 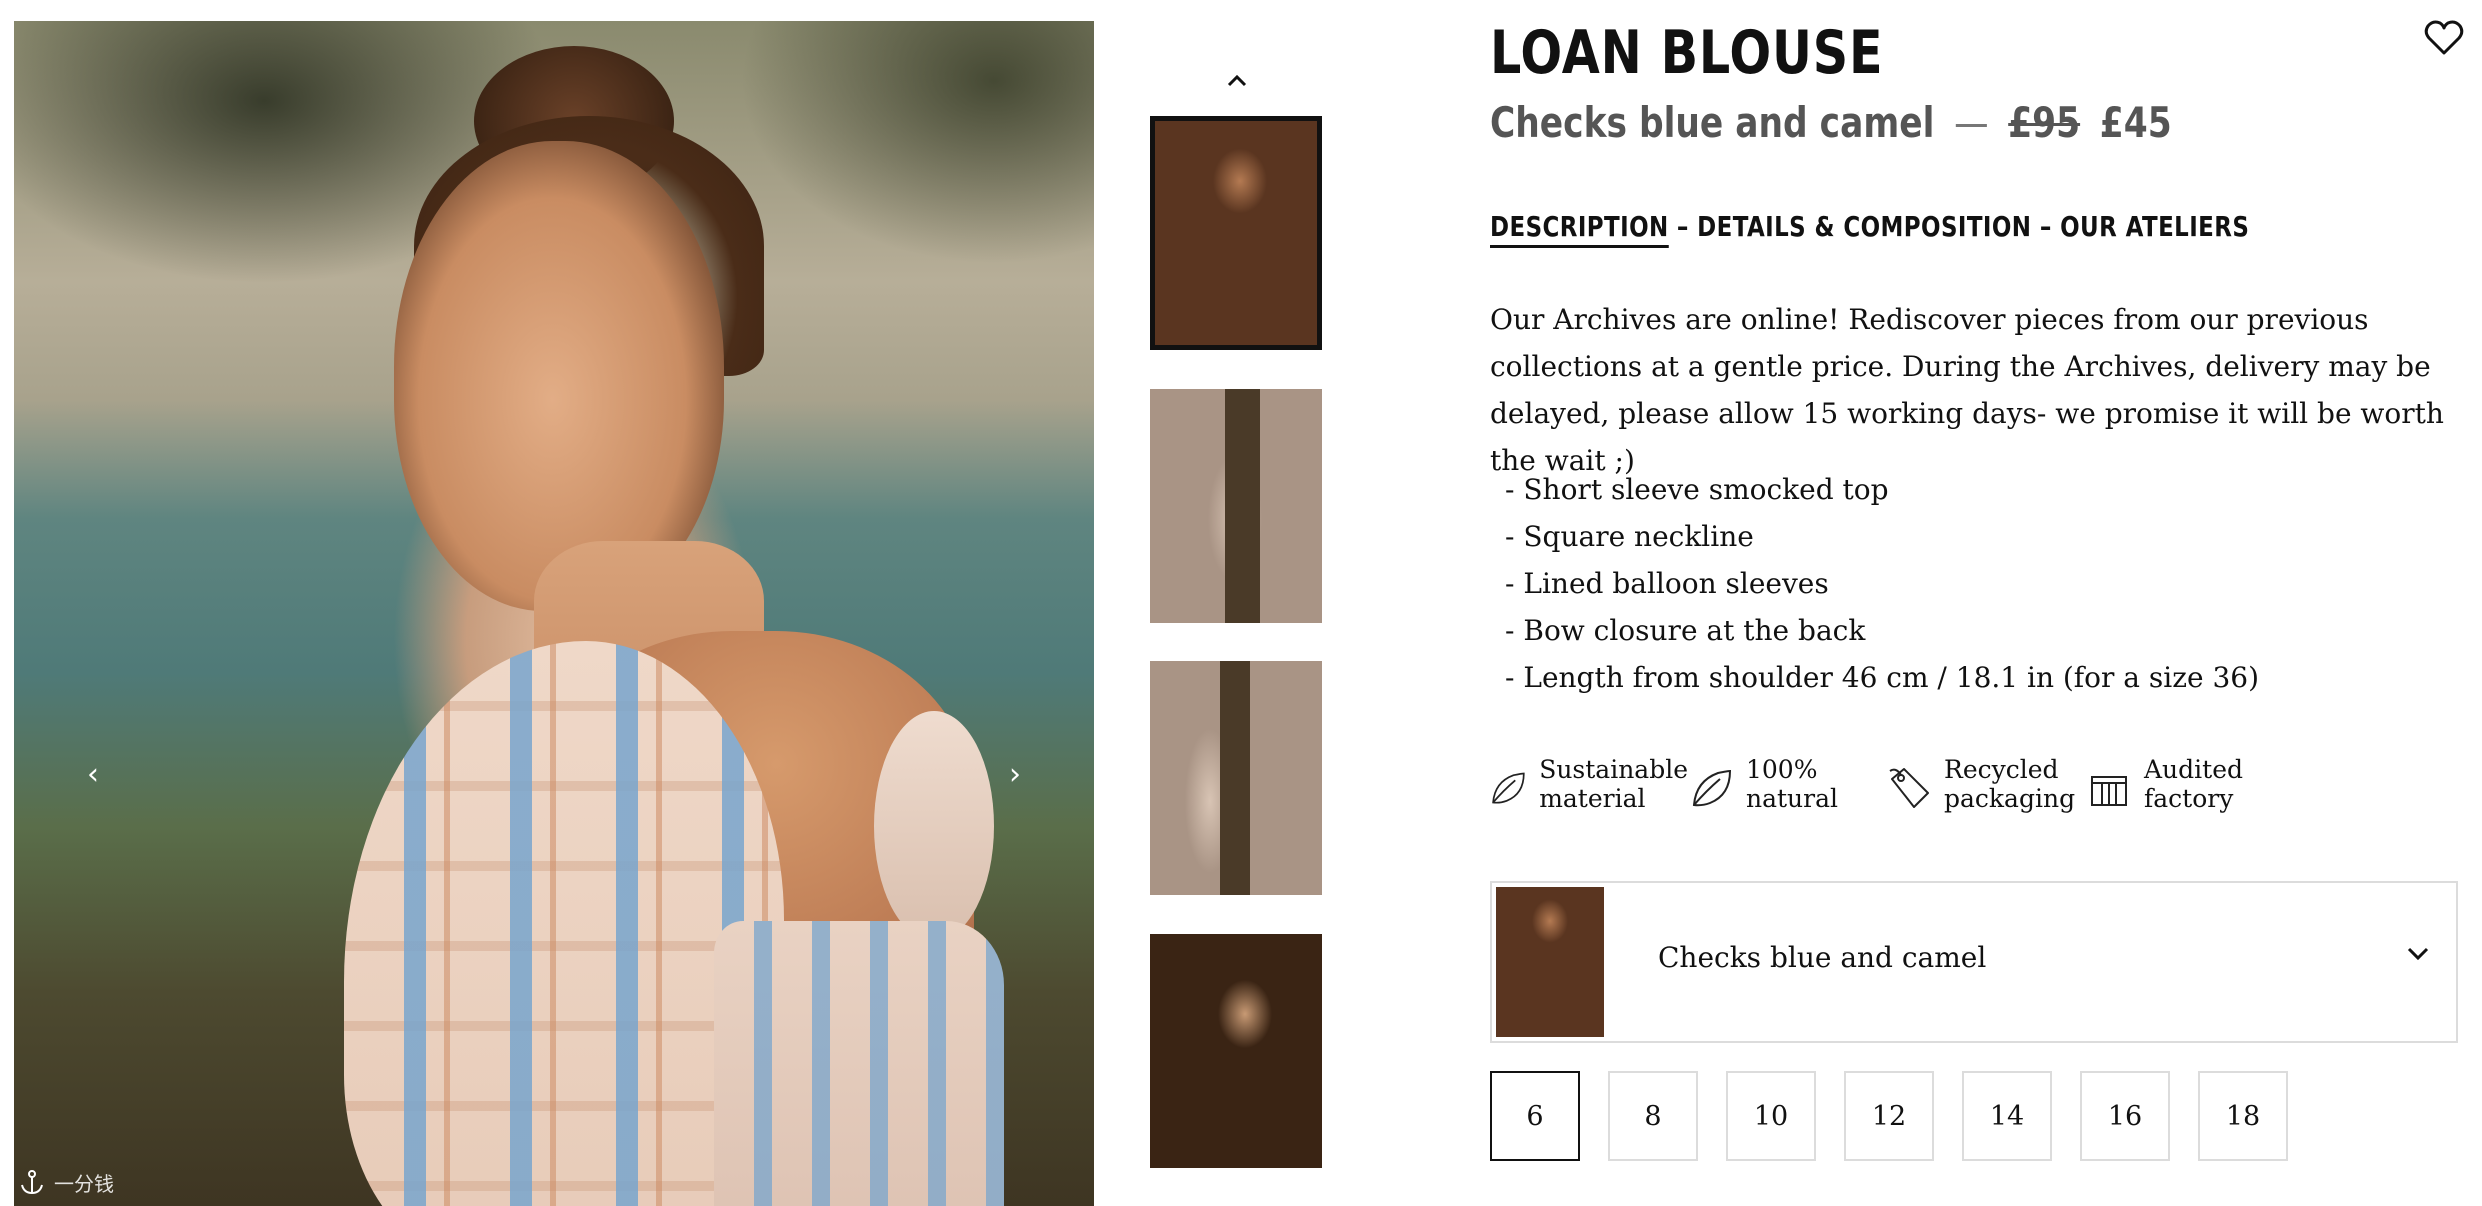 What do you see at coordinates (1685, 630) in the screenshot?
I see `feature-item: - Bow closure at the back` at bounding box center [1685, 630].